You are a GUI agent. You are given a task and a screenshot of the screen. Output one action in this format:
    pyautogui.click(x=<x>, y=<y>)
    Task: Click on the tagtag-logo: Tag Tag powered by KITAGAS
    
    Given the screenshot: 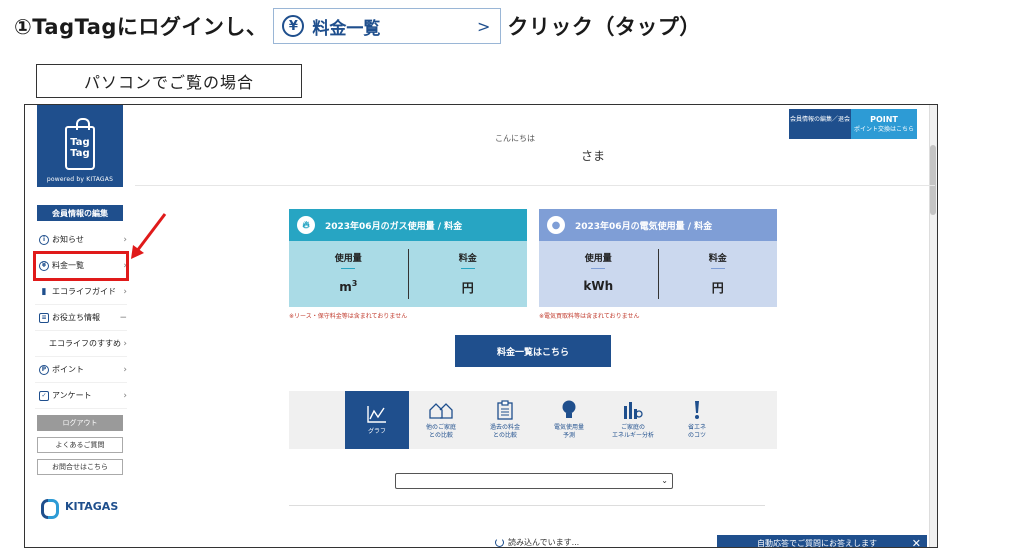 What is the action you would take?
    pyautogui.click(x=80, y=146)
    